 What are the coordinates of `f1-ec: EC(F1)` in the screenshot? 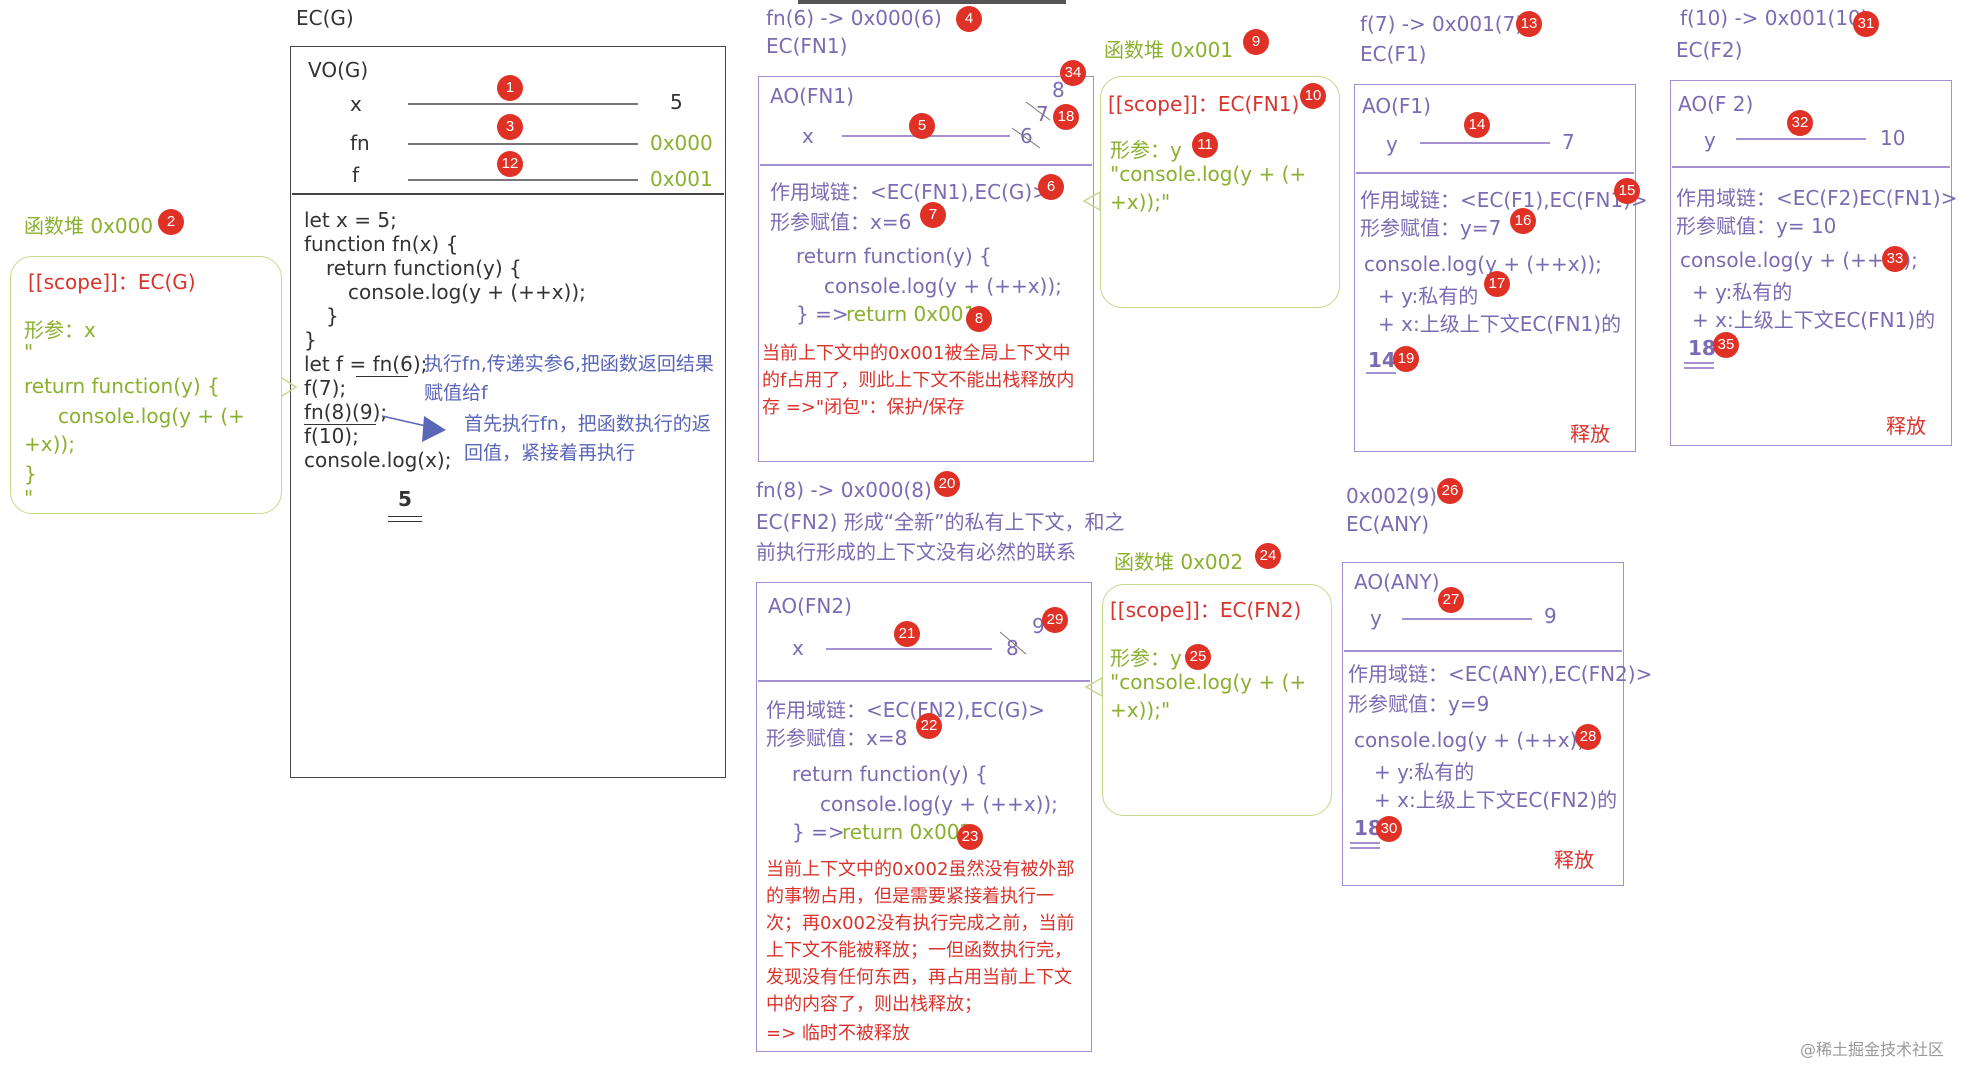 It's located at (1393, 54).